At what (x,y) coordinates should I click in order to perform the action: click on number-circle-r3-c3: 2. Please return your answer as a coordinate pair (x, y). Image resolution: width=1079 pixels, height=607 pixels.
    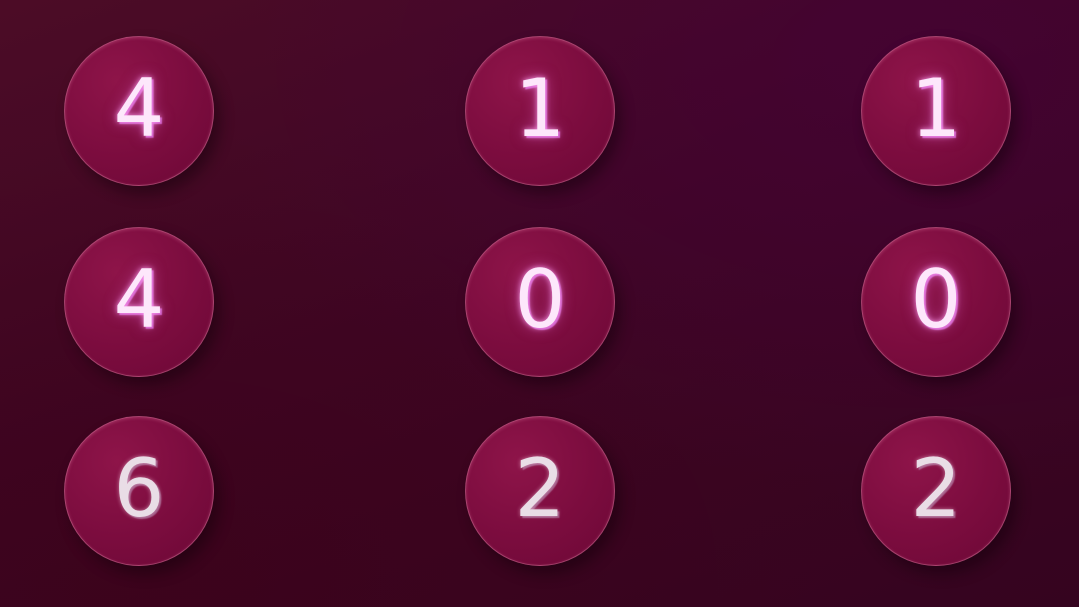
    Looking at the image, I should click on (936, 491).